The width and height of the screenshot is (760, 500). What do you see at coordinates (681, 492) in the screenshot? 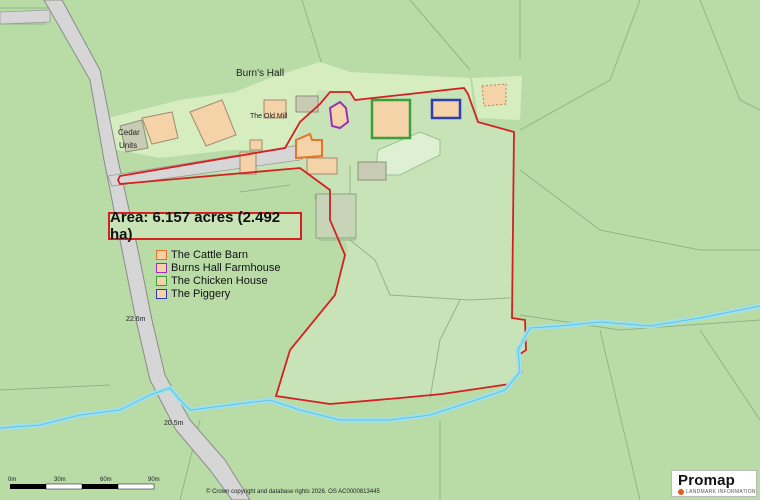
I see `brand-dot-icon` at bounding box center [681, 492].